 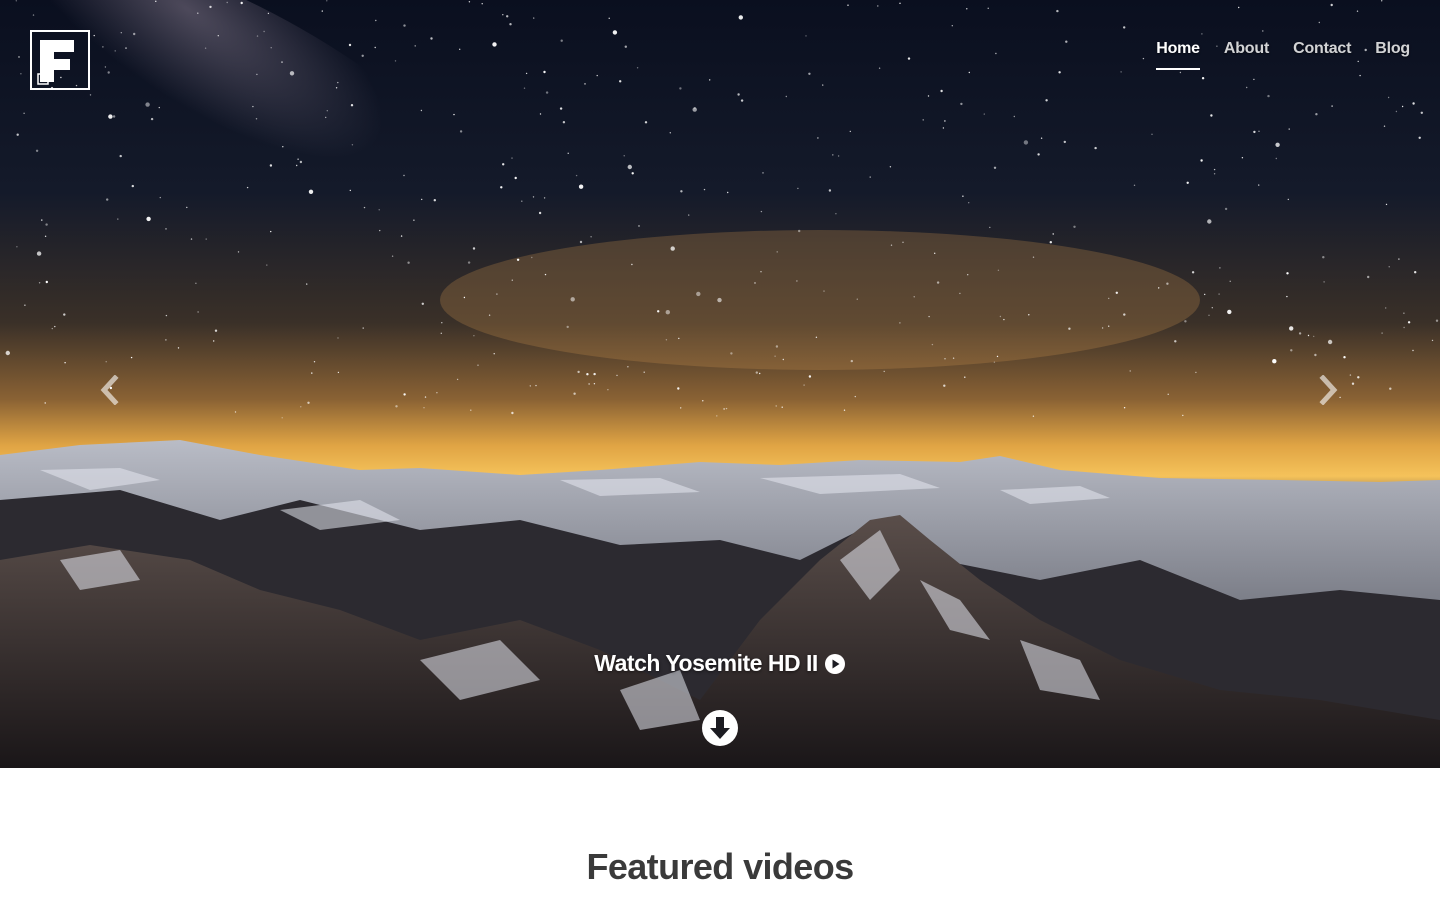 What do you see at coordinates (1322, 55) in the screenshot?
I see `nav-item-contact: Contact` at bounding box center [1322, 55].